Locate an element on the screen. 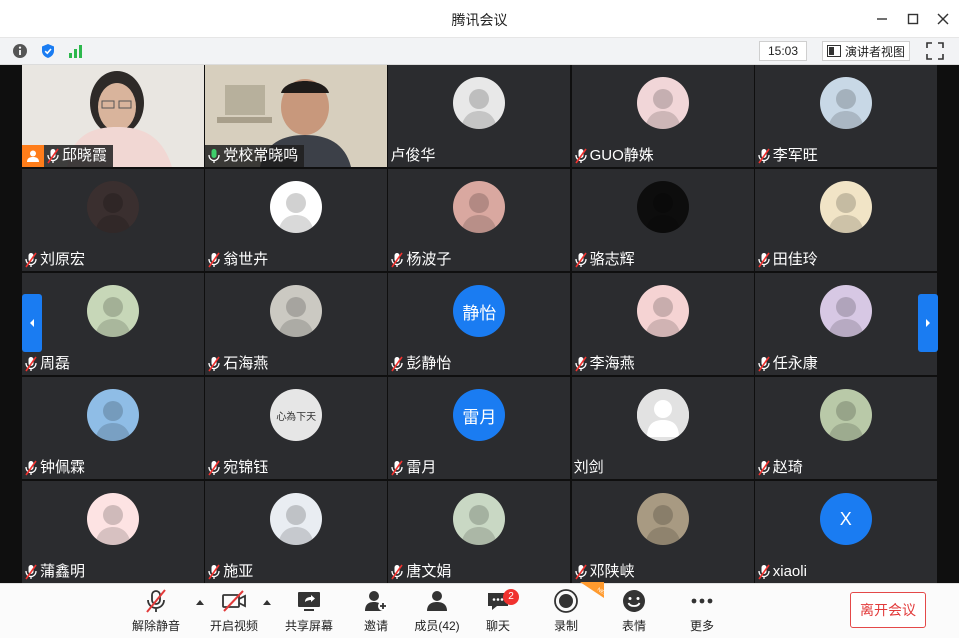 The image size is (959, 638). close-button is located at coordinates (943, 19).